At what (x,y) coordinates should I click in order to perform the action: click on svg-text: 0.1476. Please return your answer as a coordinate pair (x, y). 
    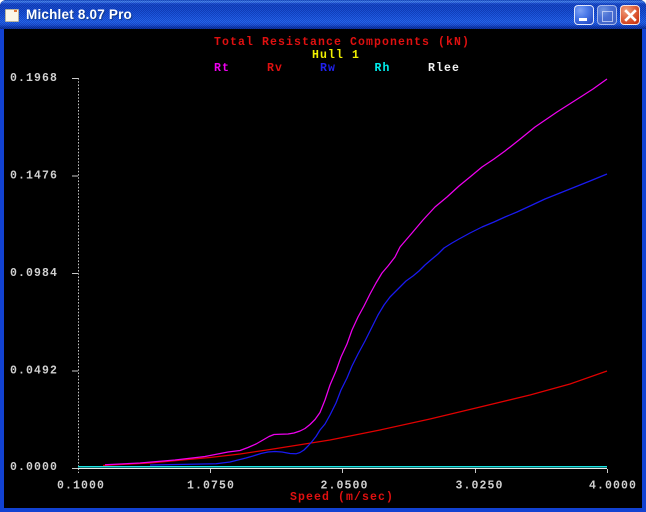
    Looking at the image, I should click on (34, 176).